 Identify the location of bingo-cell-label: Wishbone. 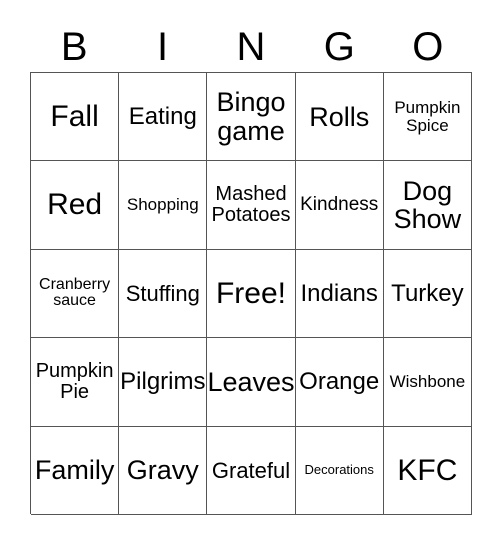
(427, 381).